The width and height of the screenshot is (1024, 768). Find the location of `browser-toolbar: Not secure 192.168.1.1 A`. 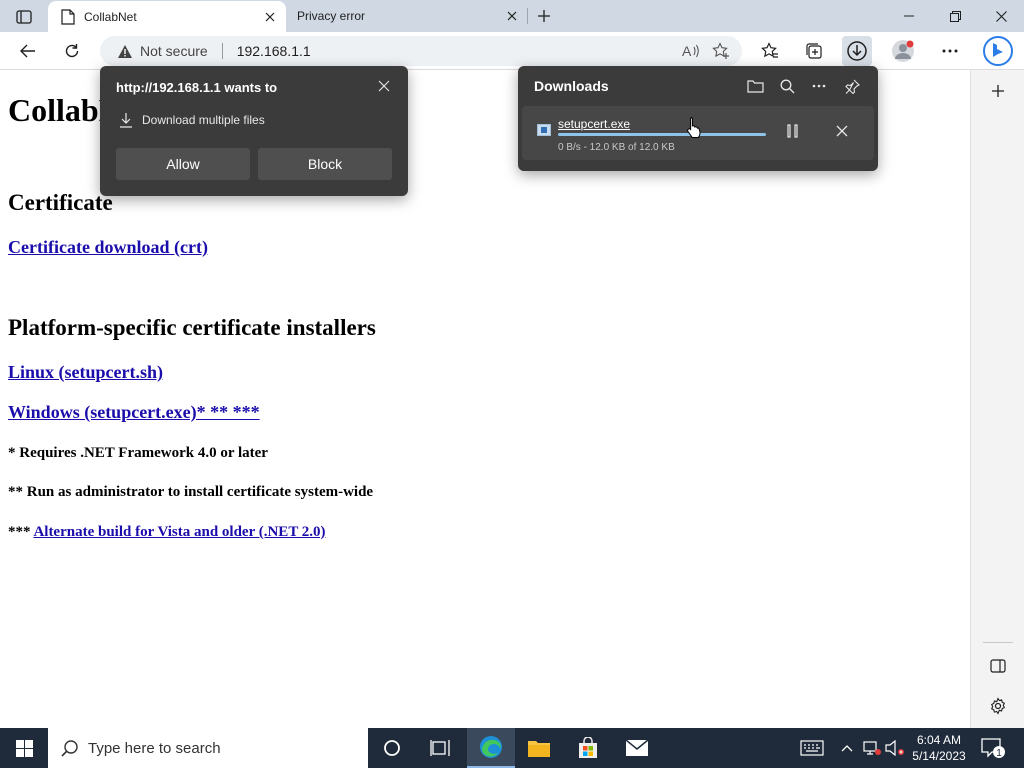

browser-toolbar: Not secure 192.168.1.1 A is located at coordinates (512, 51).